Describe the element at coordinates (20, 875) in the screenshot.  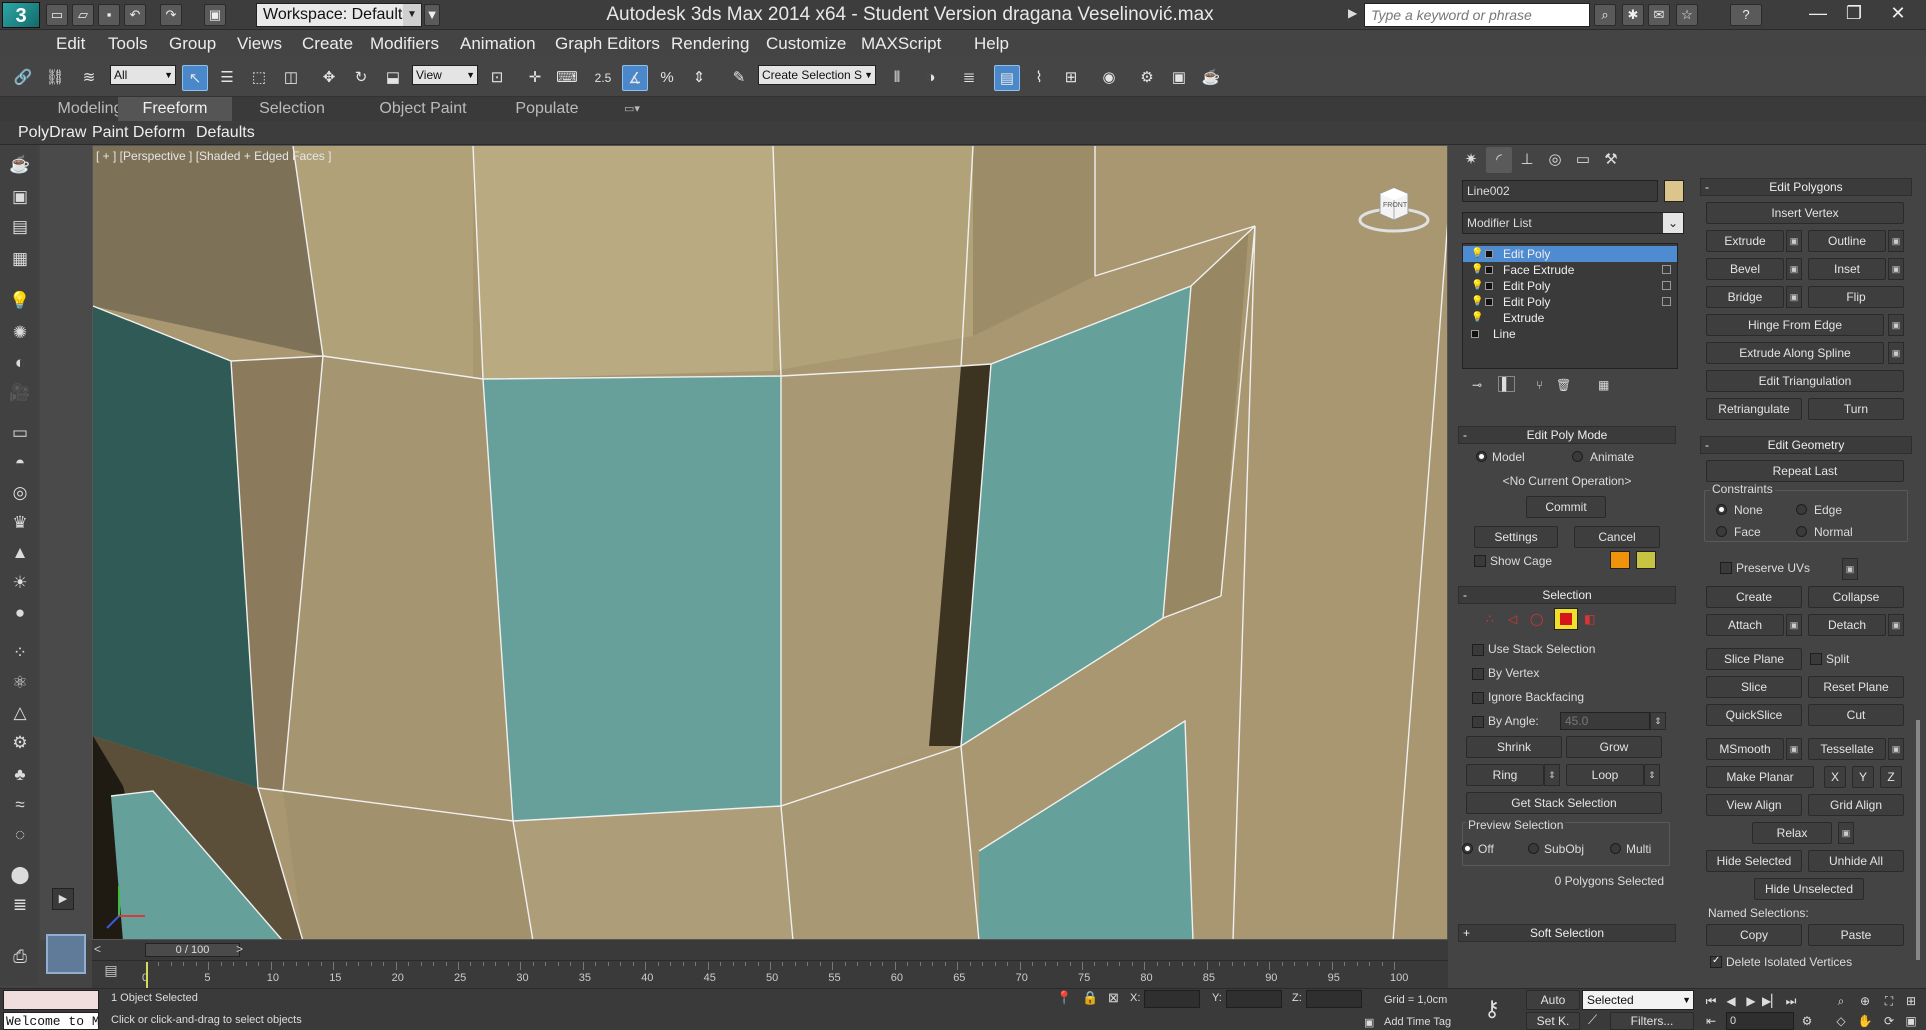
I see `ball-icon: ⬤` at that location.